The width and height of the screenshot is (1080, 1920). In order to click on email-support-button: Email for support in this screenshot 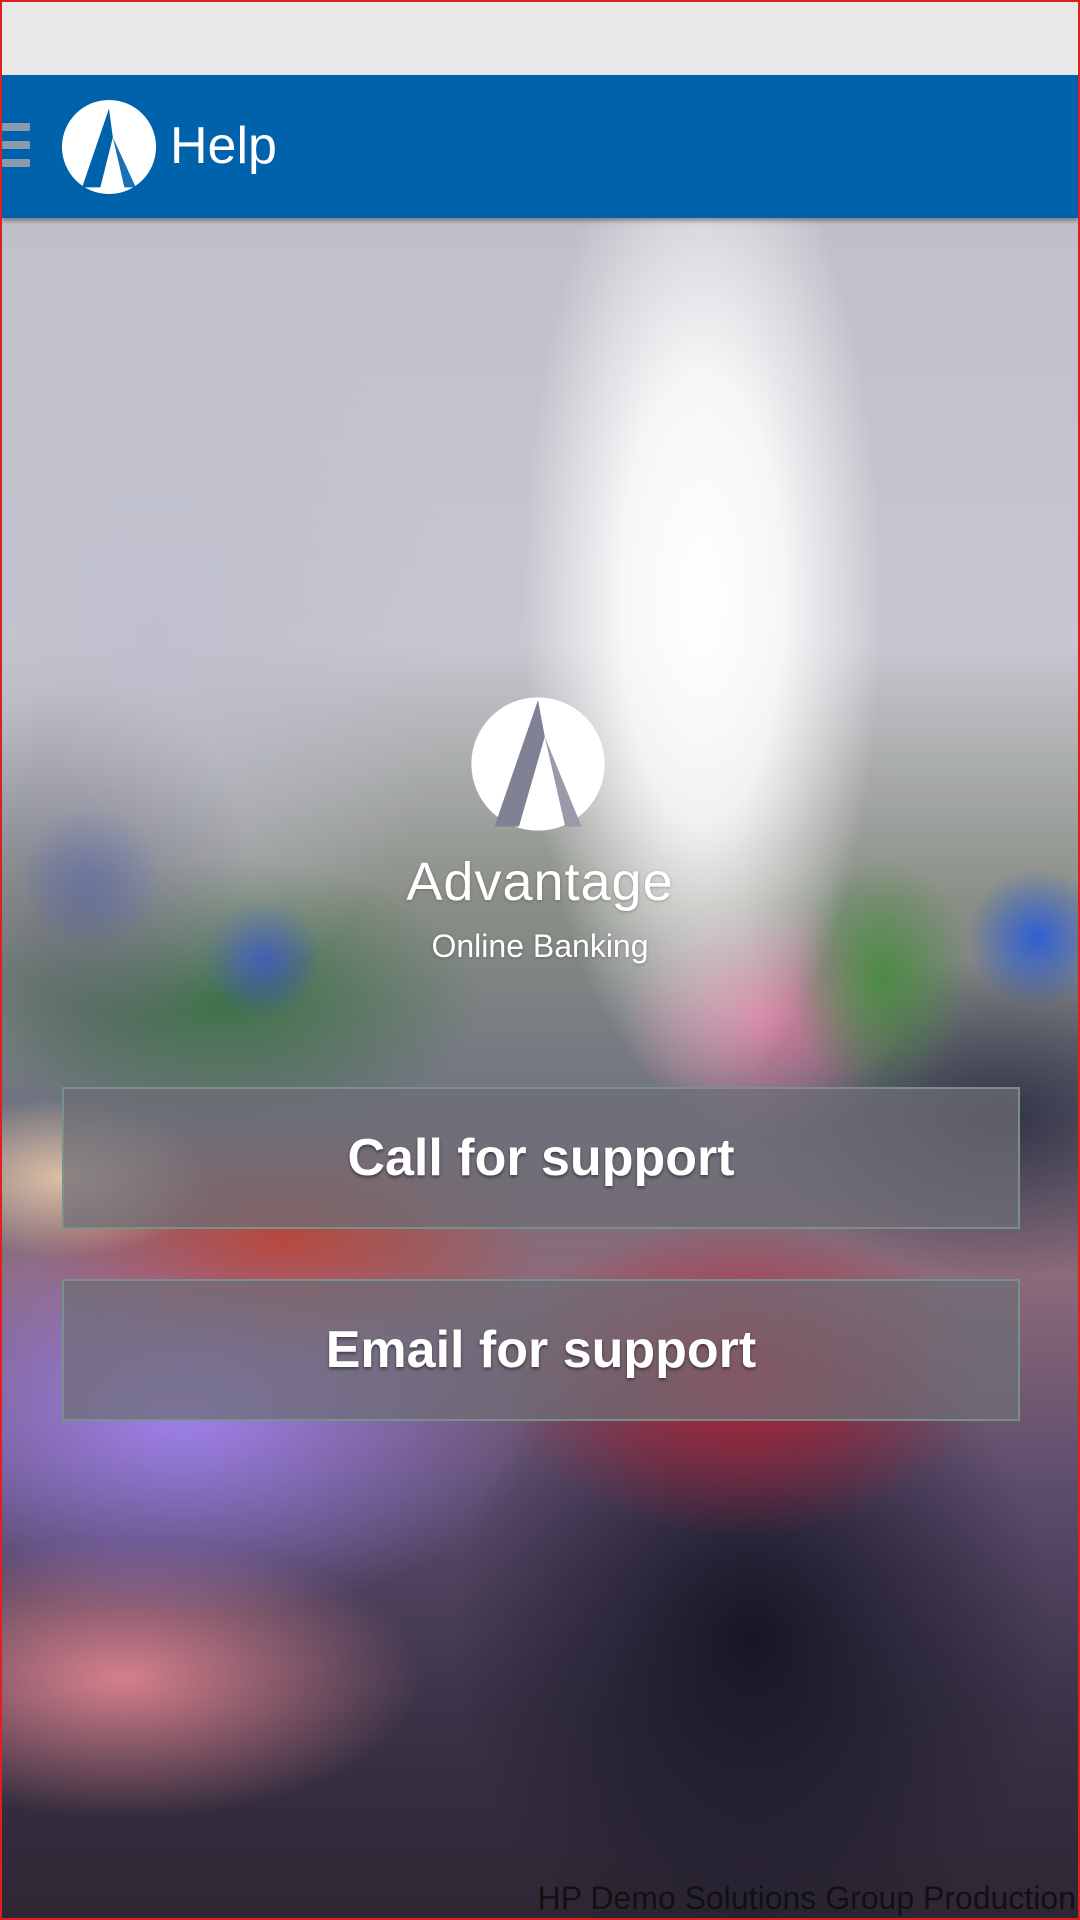, I will do `click(541, 1350)`.